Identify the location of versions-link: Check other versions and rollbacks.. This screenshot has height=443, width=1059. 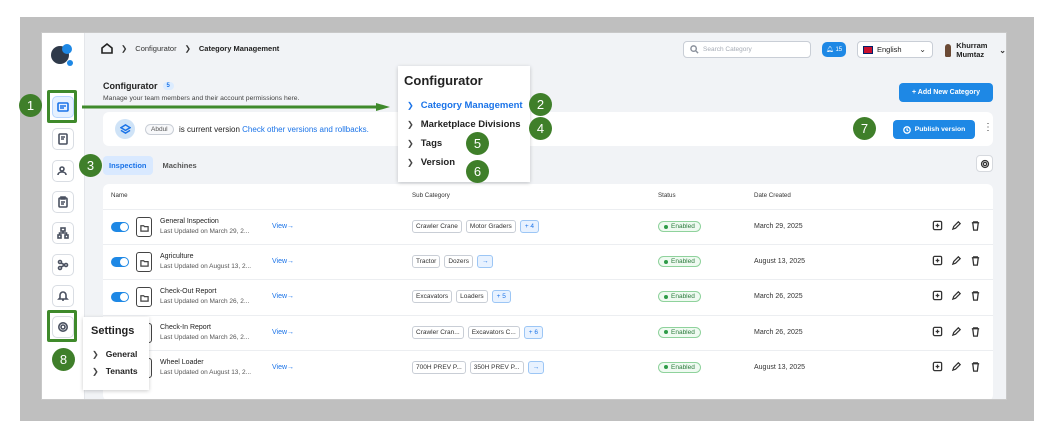
(305, 129).